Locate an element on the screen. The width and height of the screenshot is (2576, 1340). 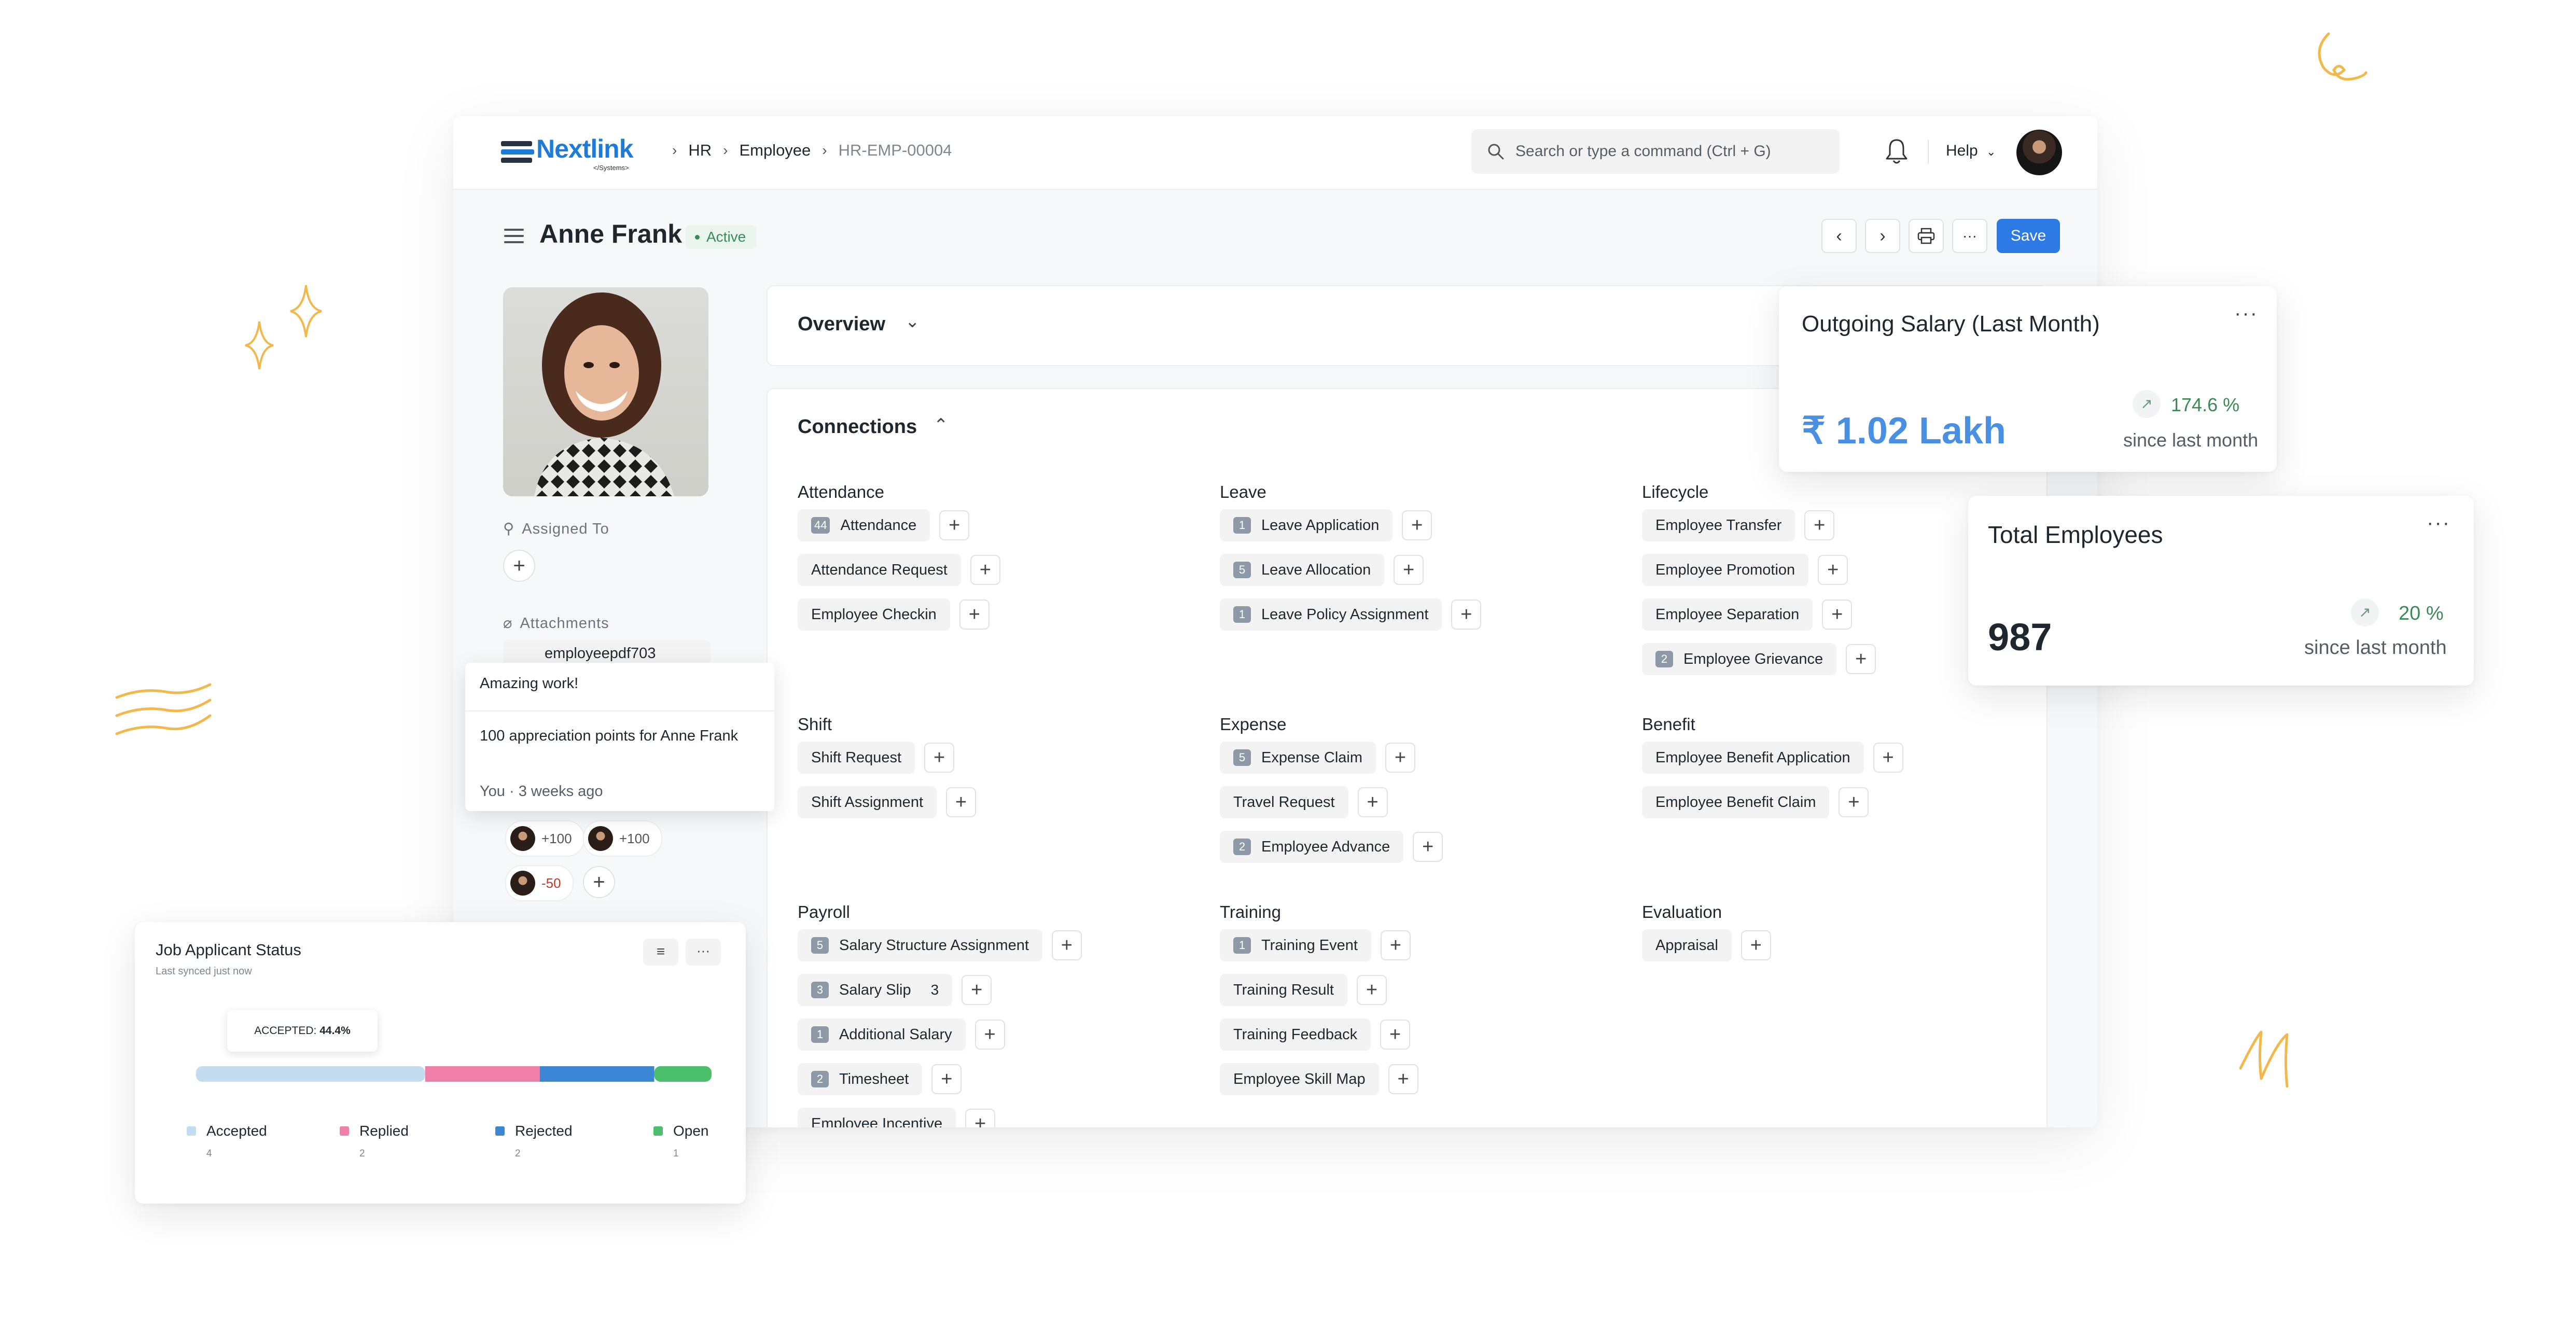
connection-link: Employee Benefit Claim is located at coordinates (1736, 802).